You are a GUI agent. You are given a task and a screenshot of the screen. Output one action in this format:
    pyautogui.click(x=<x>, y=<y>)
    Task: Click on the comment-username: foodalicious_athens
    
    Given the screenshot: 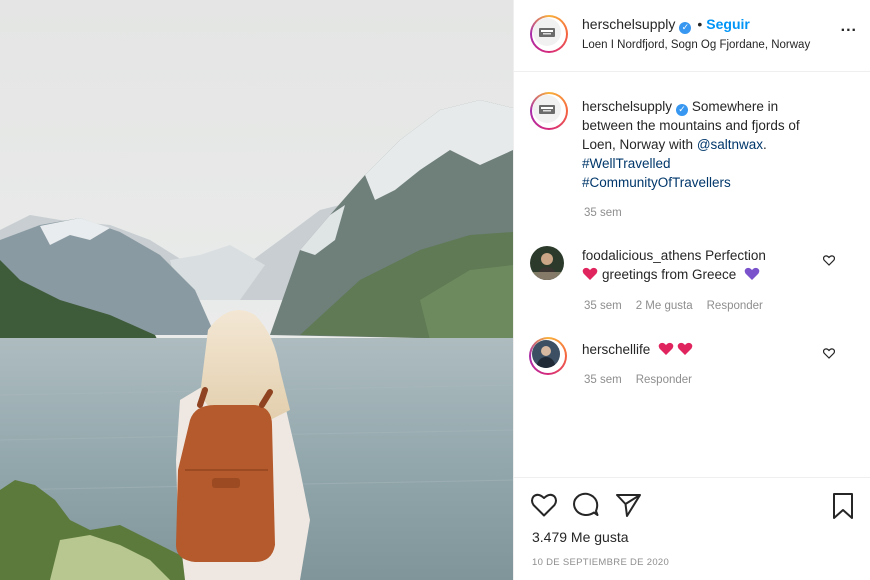 What is the action you would take?
    pyautogui.click(x=641, y=255)
    